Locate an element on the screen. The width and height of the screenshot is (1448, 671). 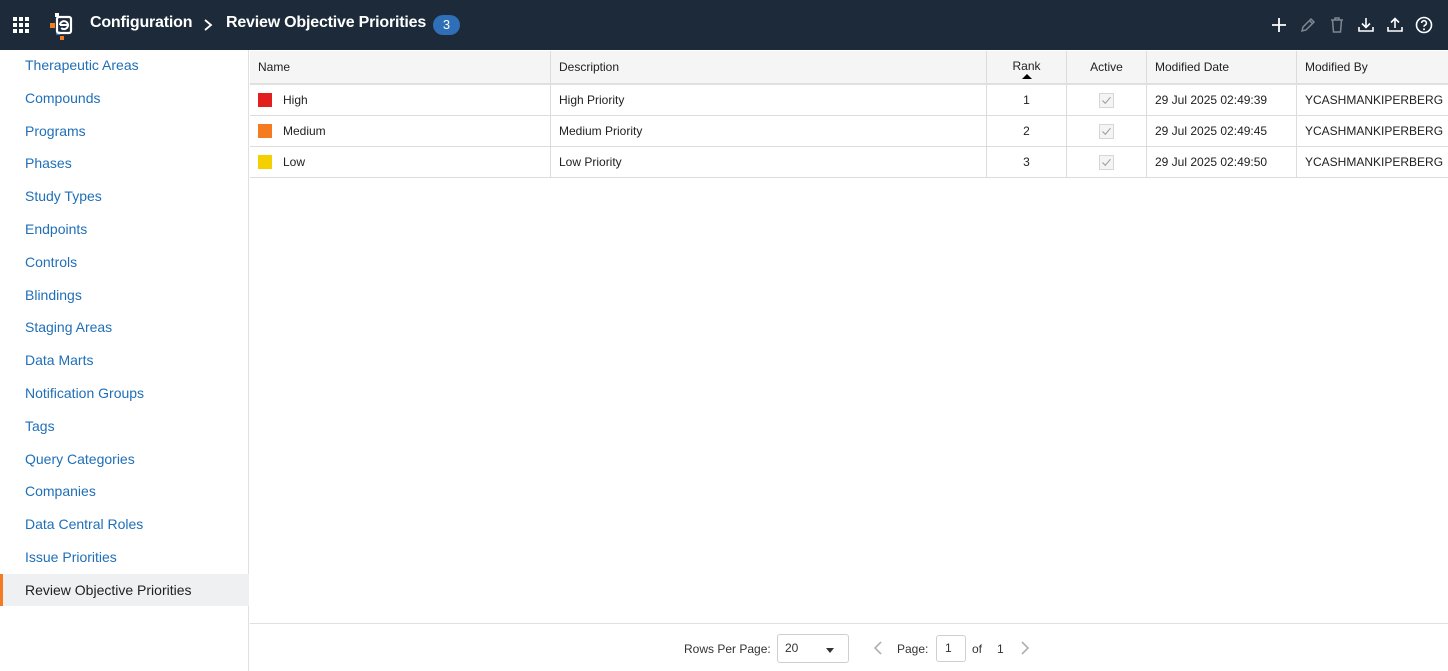
sort-ascending-icon is located at coordinates (1026, 76).